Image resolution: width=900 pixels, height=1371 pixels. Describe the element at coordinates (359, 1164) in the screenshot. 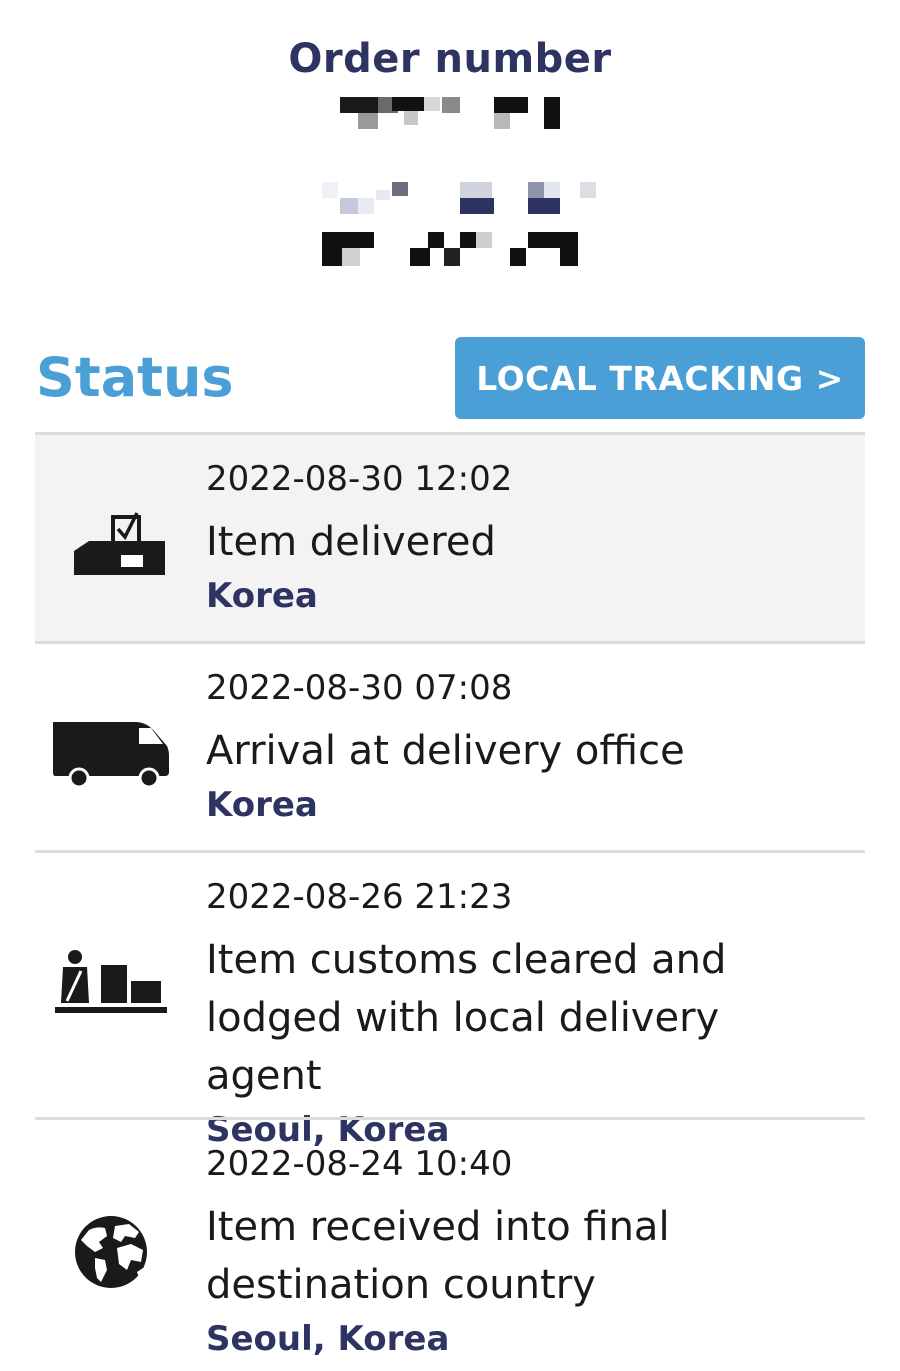

I see `event-time: 2022-08-24 10:40` at that location.